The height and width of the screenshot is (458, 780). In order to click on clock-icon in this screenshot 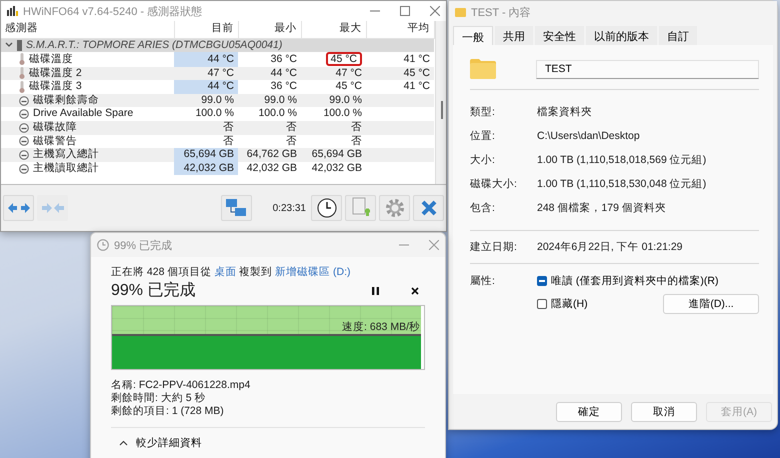, I will do `click(103, 245)`.